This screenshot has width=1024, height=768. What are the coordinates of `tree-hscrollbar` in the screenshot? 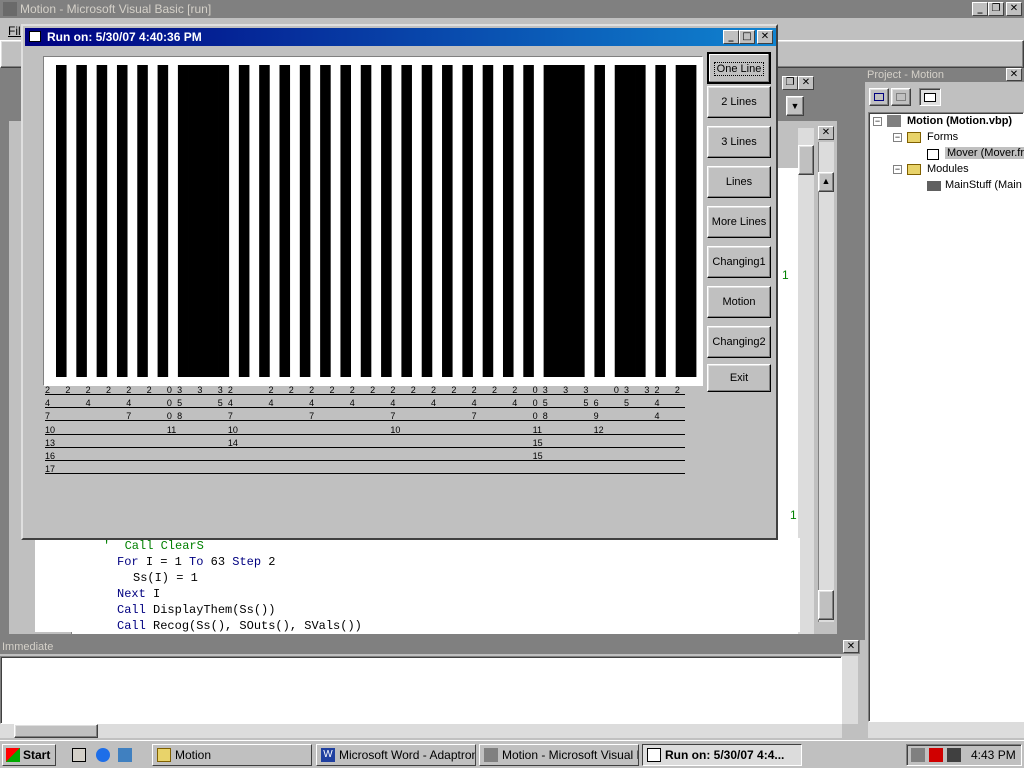 It's located at (946, 730).